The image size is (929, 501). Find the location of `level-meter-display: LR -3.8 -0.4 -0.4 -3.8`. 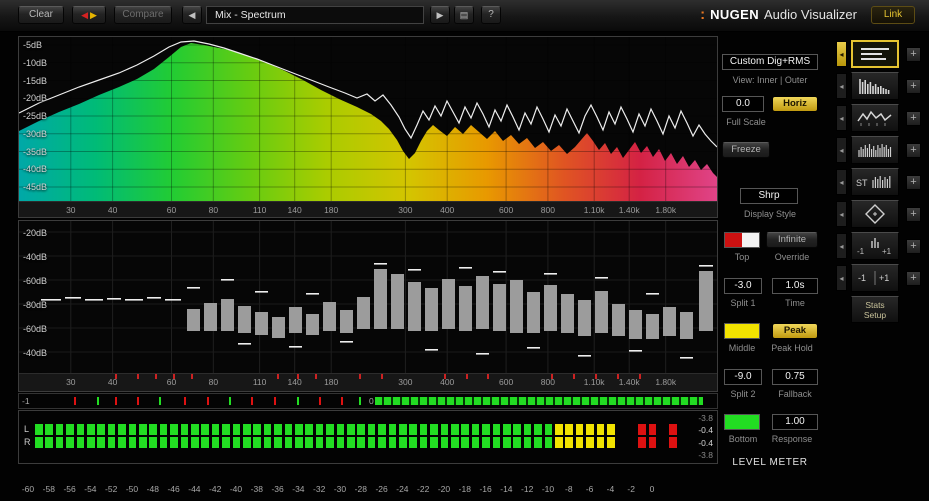

level-meter-display: LR -3.8 -0.4 -0.4 -3.8 is located at coordinates (368, 437).